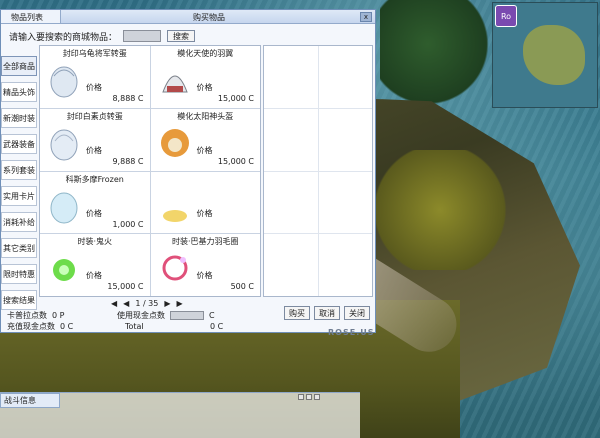 The image size is (600, 438). What do you see at coordinates (64, 270) in the screenshot?
I see `ghost-fire-icon` at bounding box center [64, 270].